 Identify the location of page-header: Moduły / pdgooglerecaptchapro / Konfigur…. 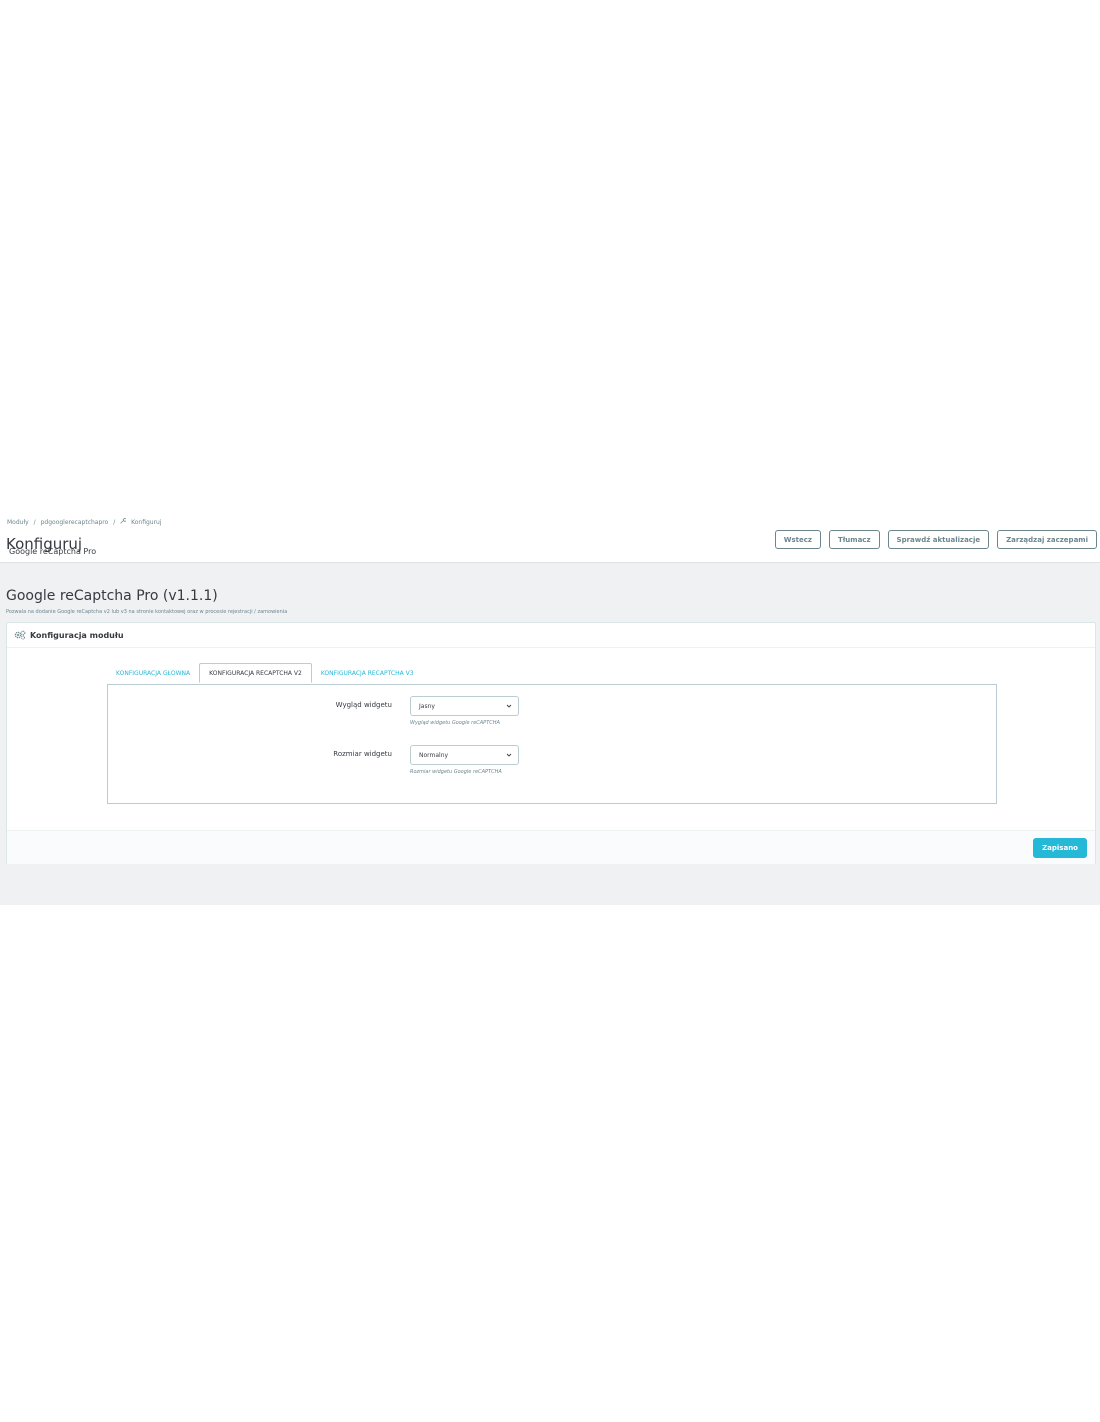
(550, 535).